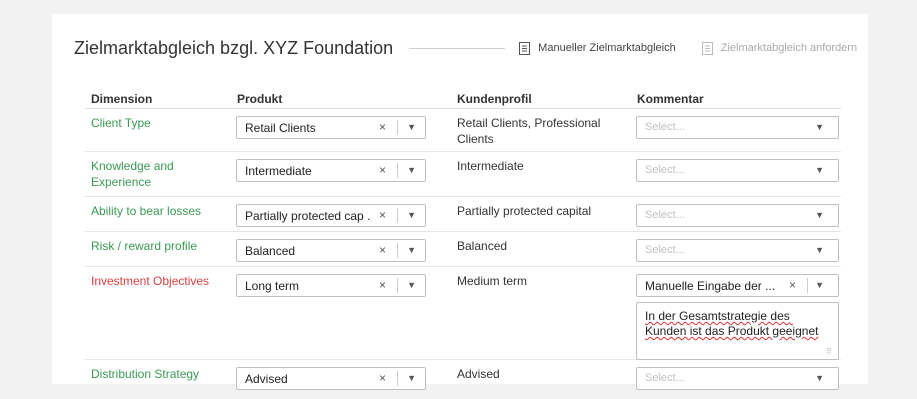  What do you see at coordinates (331, 285) in the screenshot?
I see `produkt-select: Long term × ▼` at bounding box center [331, 285].